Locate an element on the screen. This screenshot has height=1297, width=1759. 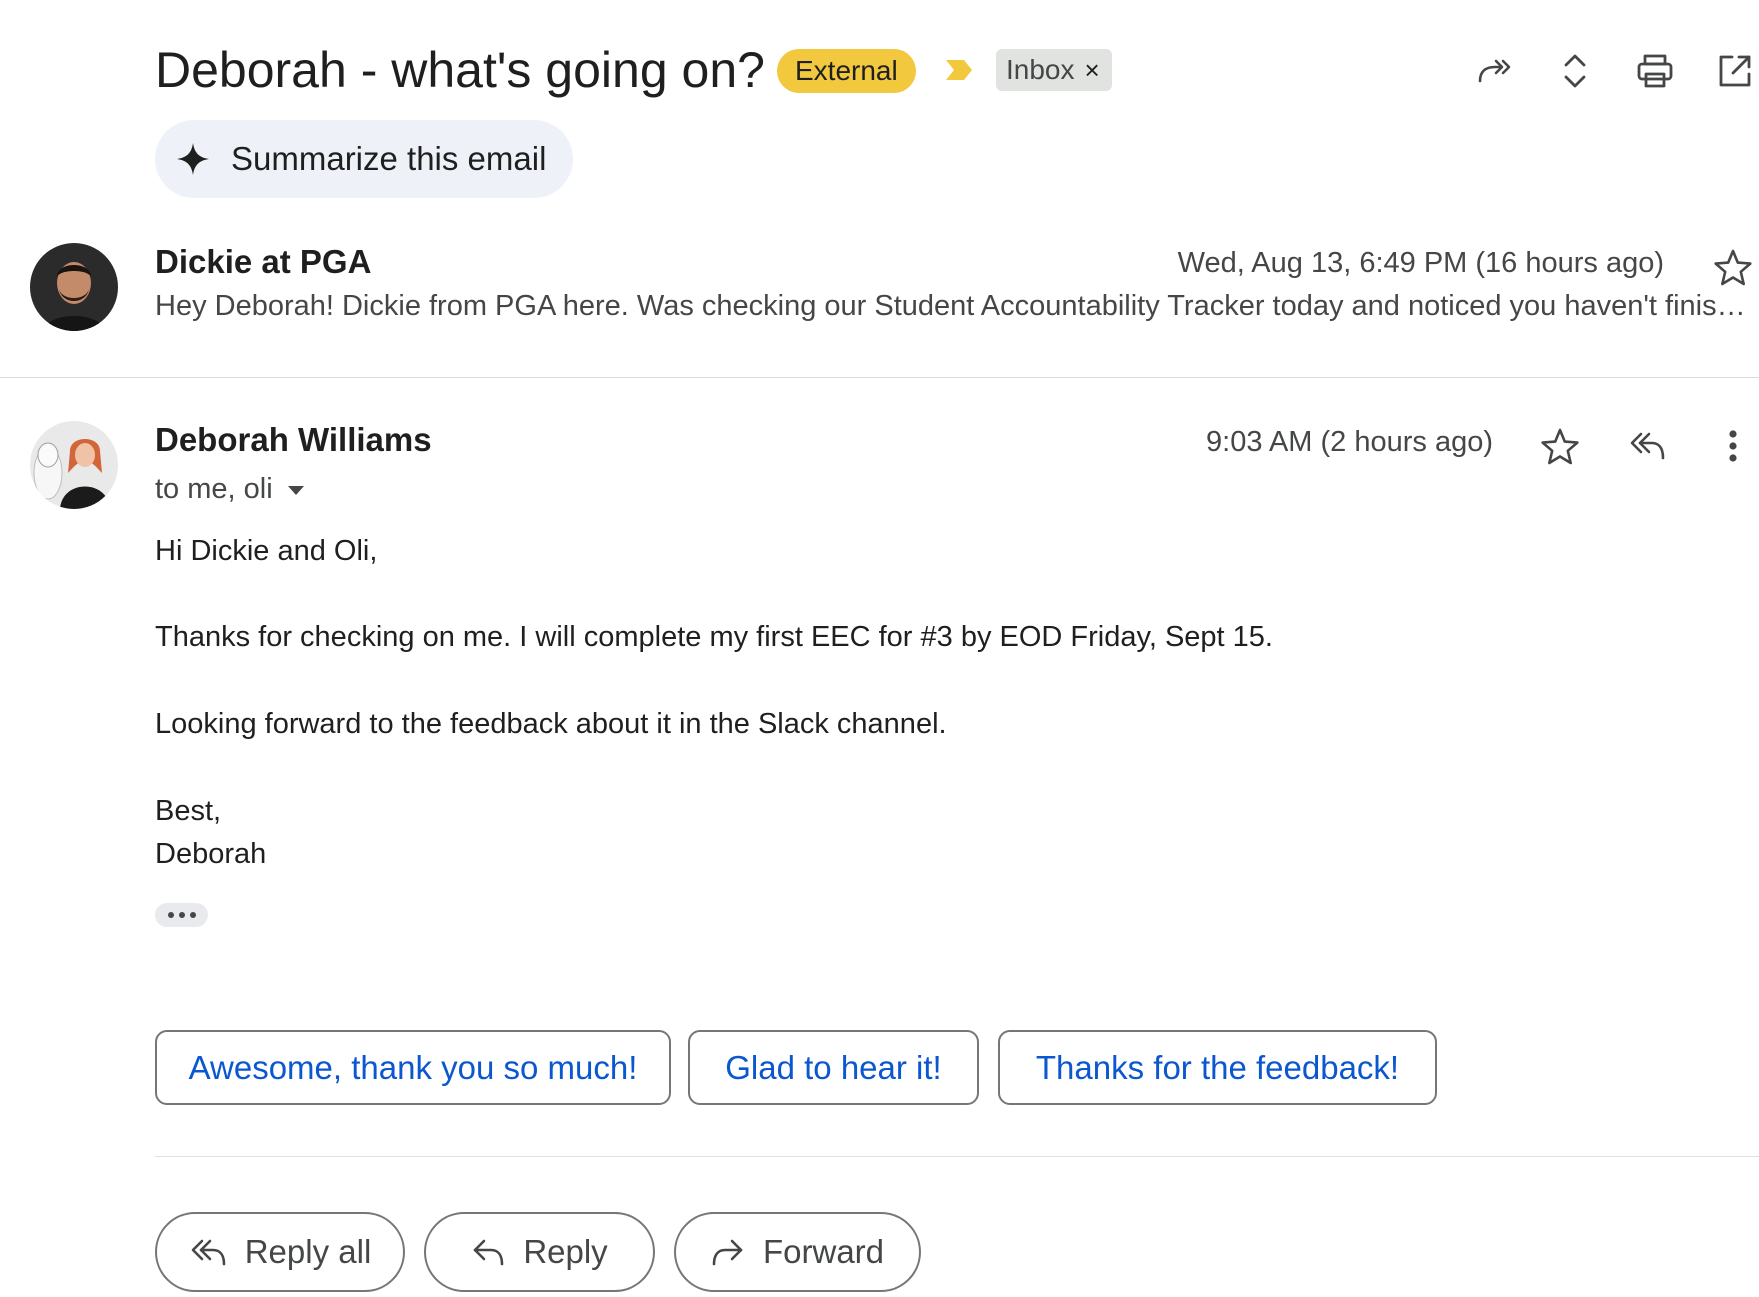
summarize-label: Summarize this email is located at coordinates (389, 158).